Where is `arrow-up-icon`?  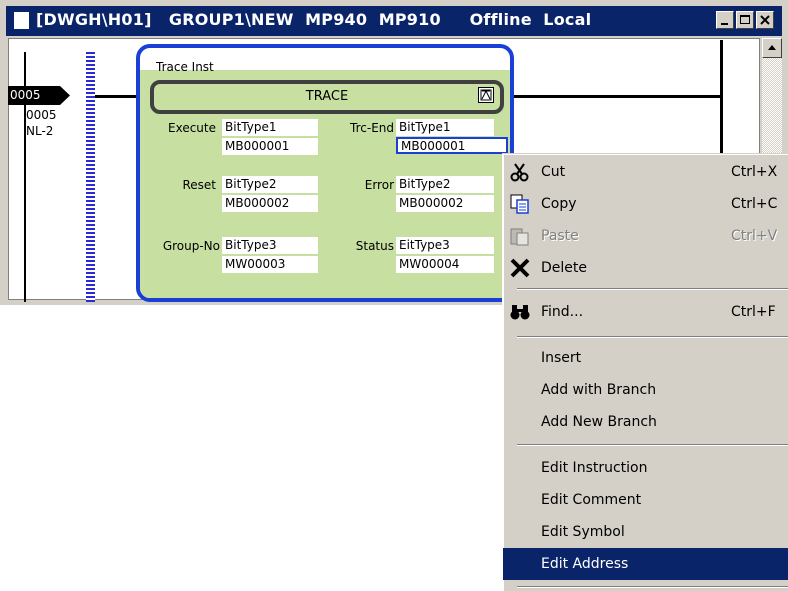 arrow-up-icon is located at coordinates (772, 47).